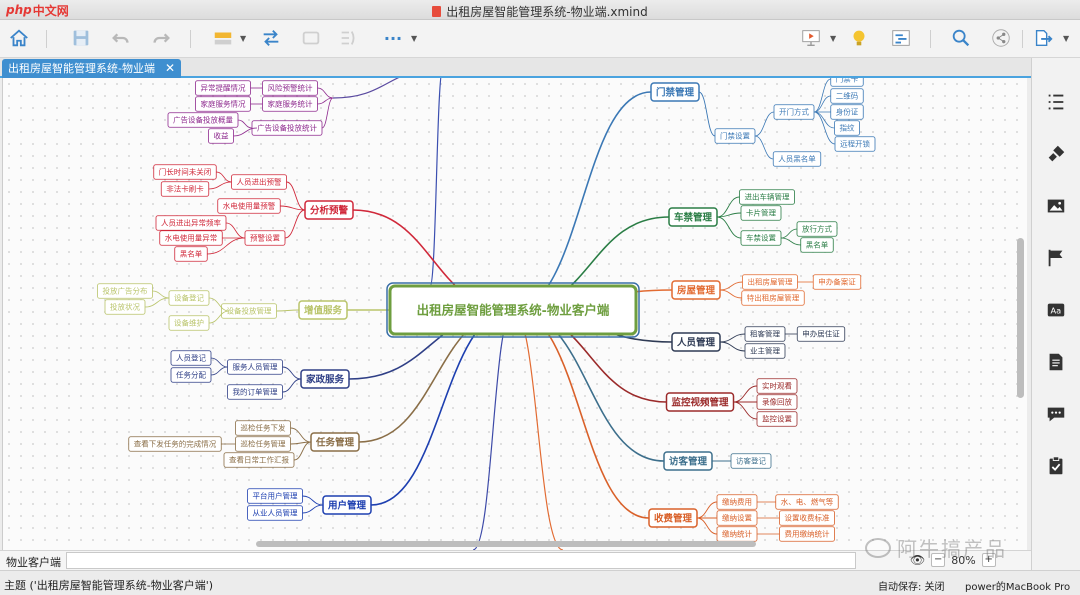 The height and width of the screenshot is (595, 1080). I want to click on leaf-topic: 二维码, so click(847, 96).